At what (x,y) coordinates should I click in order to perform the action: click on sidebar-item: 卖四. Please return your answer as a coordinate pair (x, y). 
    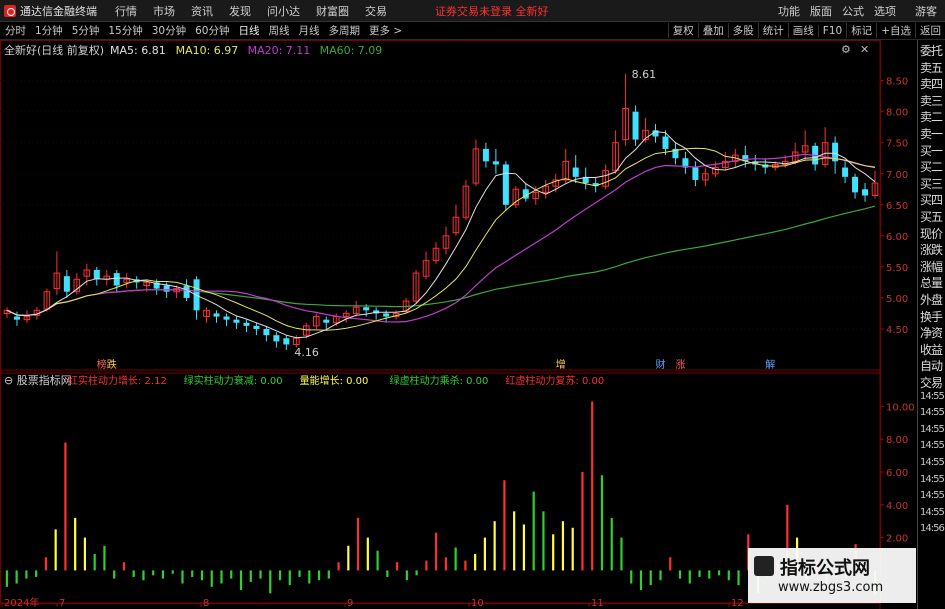
    Looking at the image, I should click on (932, 83).